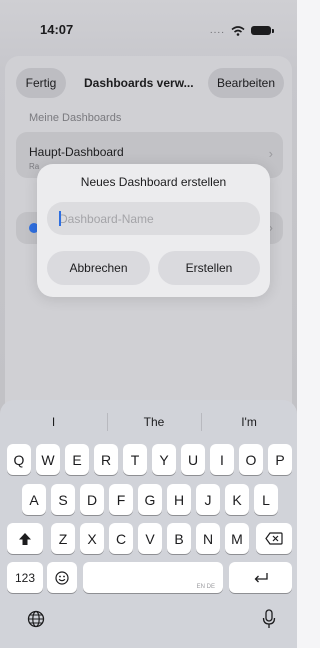  I want to click on microphone-icon, so click(269, 618).